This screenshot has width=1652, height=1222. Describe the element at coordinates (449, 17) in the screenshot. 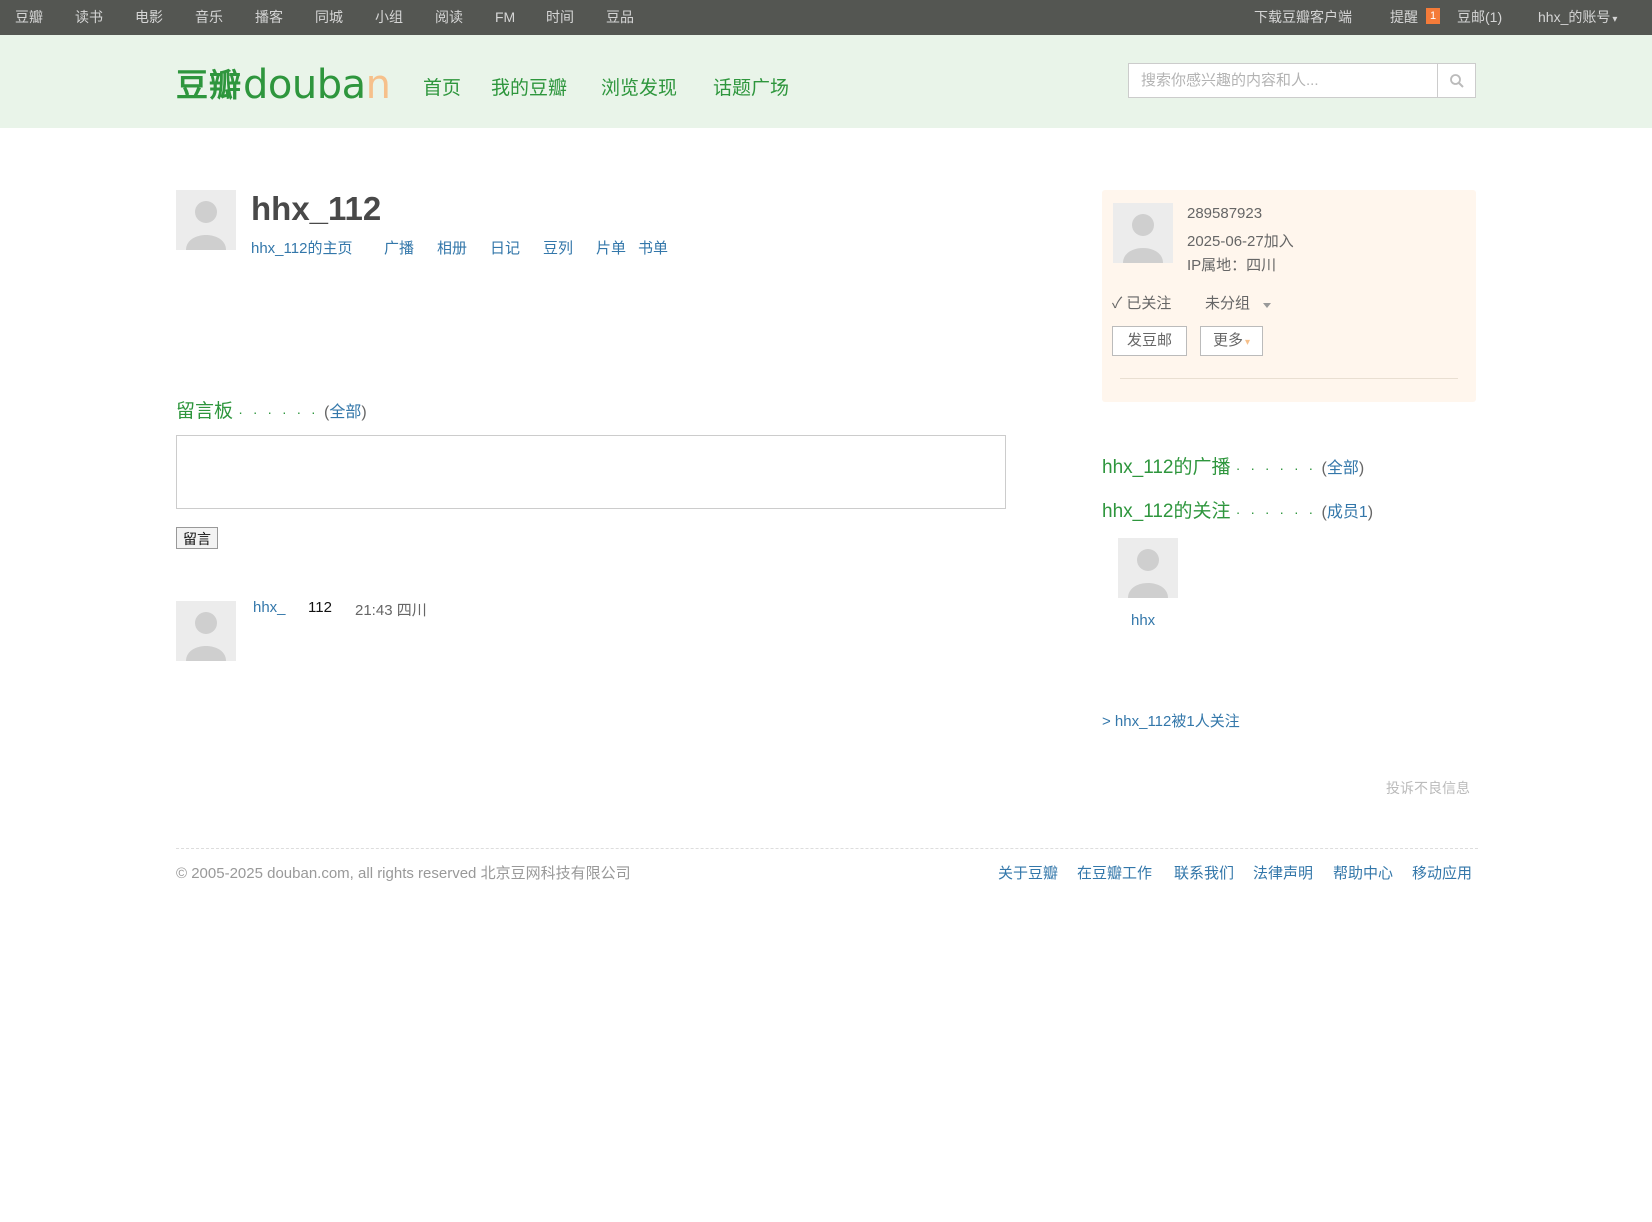

I see `global-nav-read: 阅读` at that location.